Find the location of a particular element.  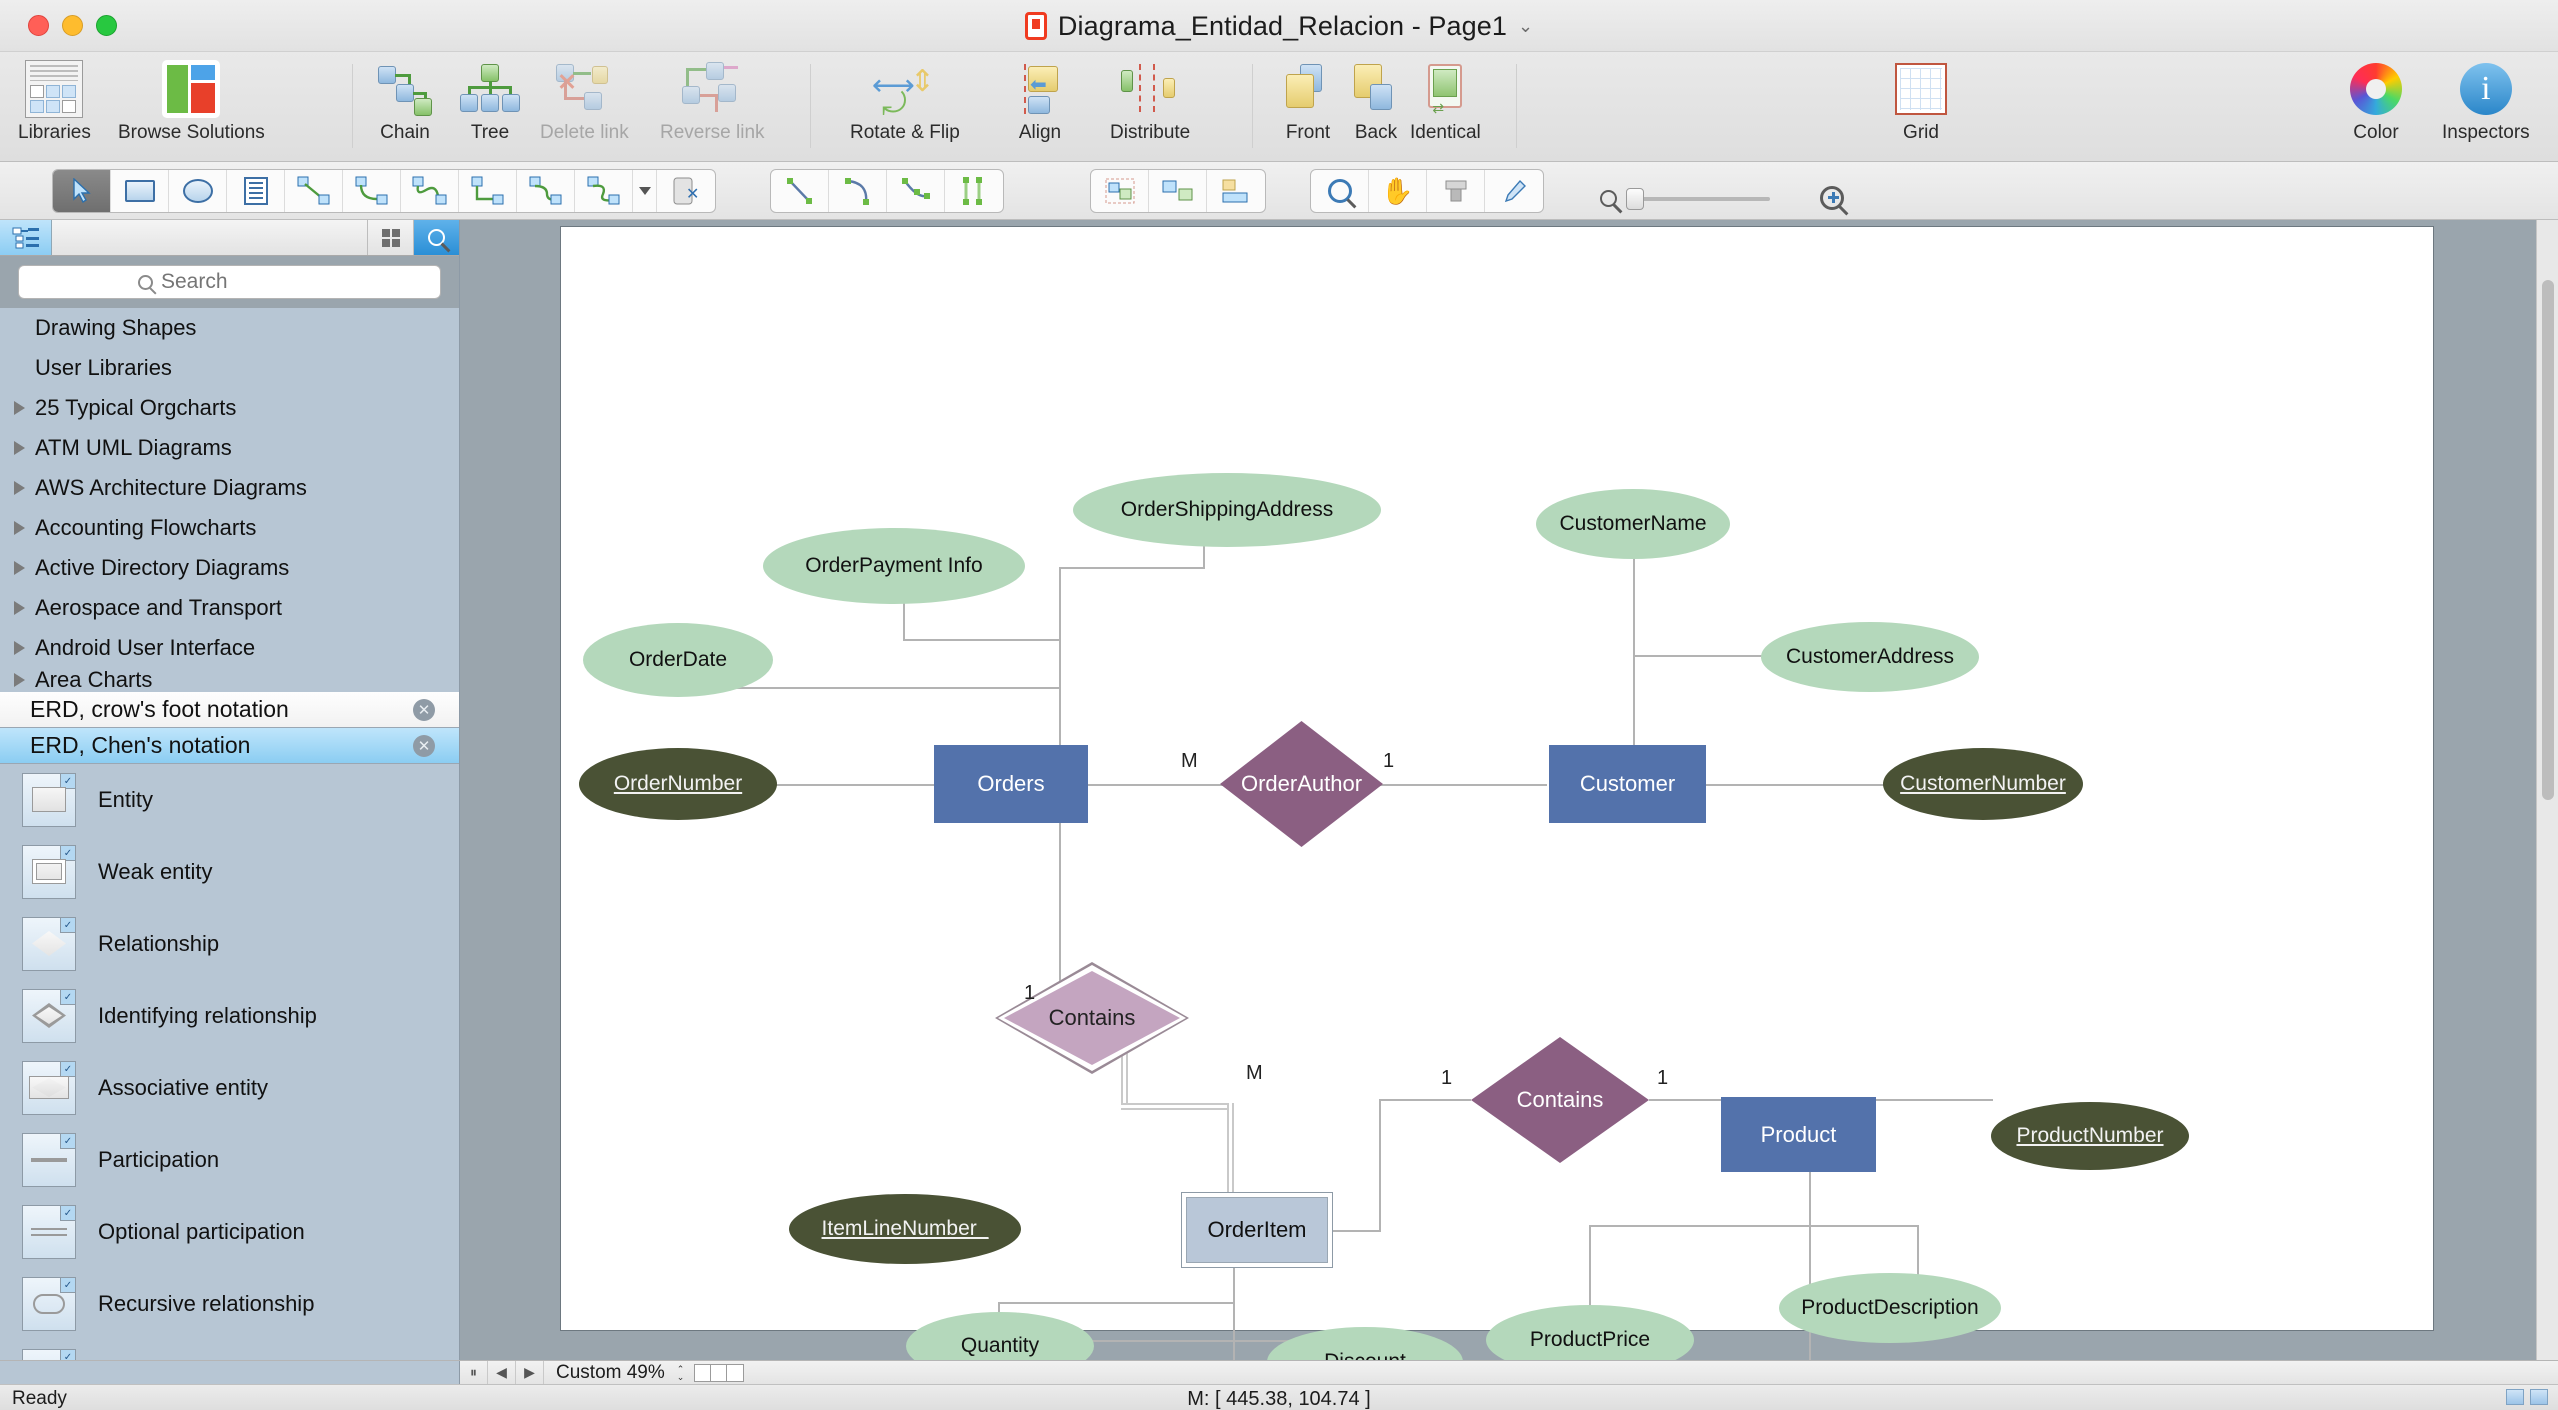

library-item-aerospace-and-transport: Aerospace and Transport is located at coordinates (229, 608).